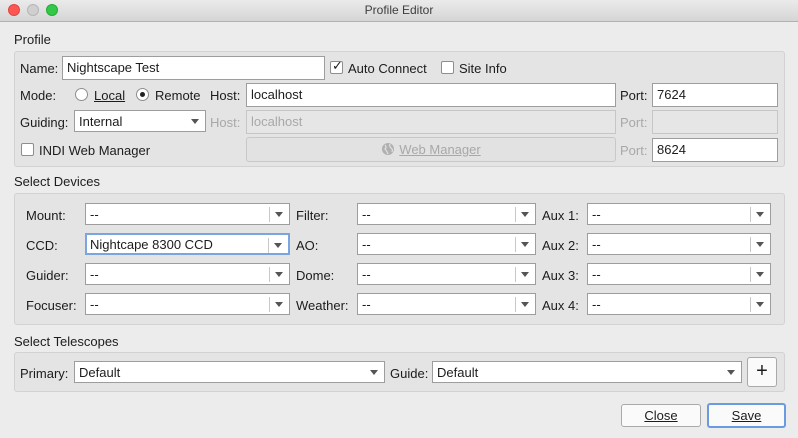 The height and width of the screenshot is (438, 798). I want to click on guide-telescope-label: Guide:, so click(409, 373).